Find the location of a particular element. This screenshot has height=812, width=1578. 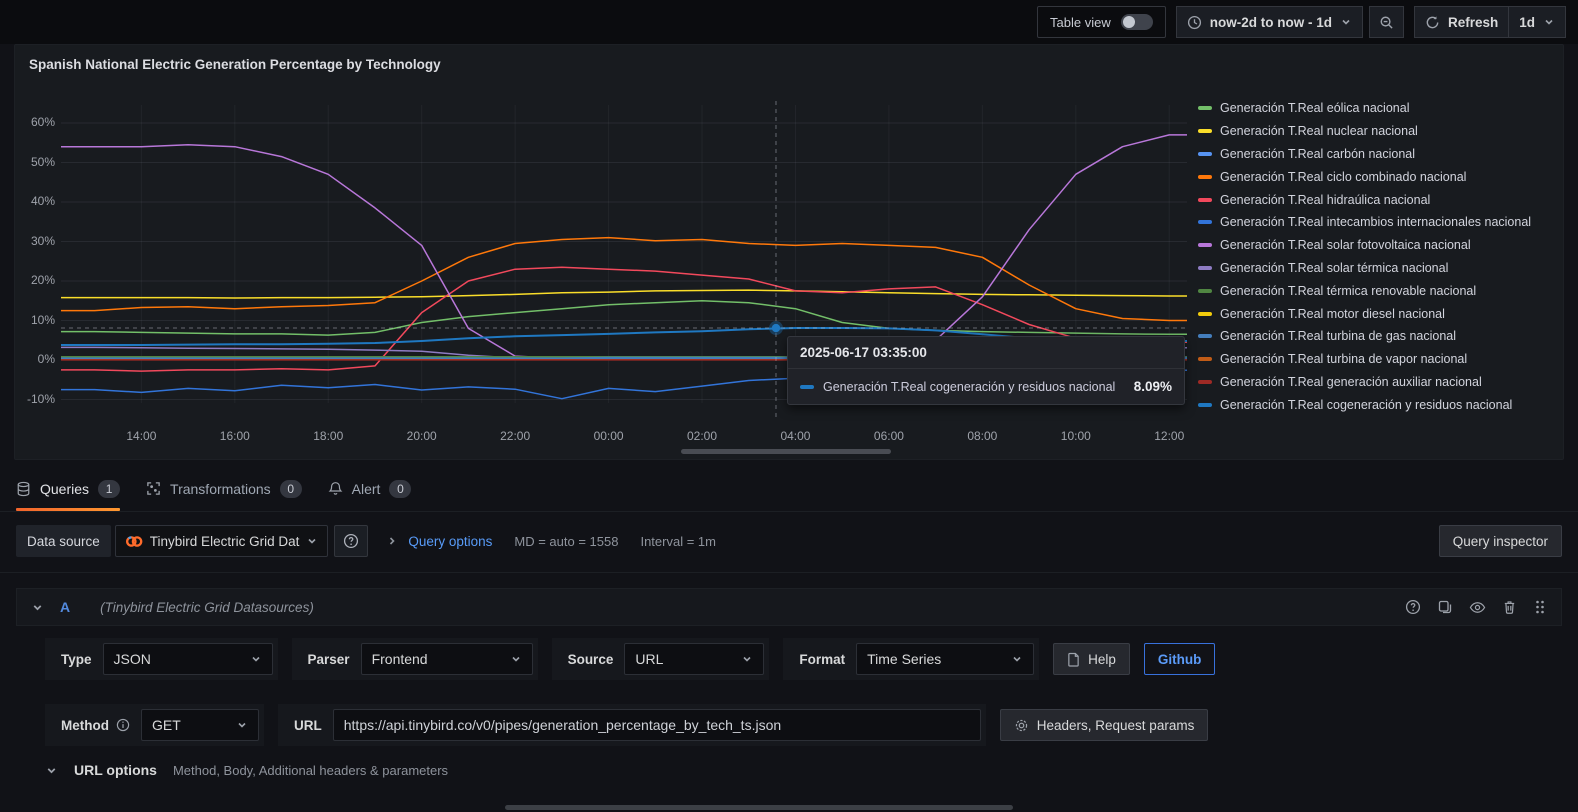

database-icon is located at coordinates (23, 488).